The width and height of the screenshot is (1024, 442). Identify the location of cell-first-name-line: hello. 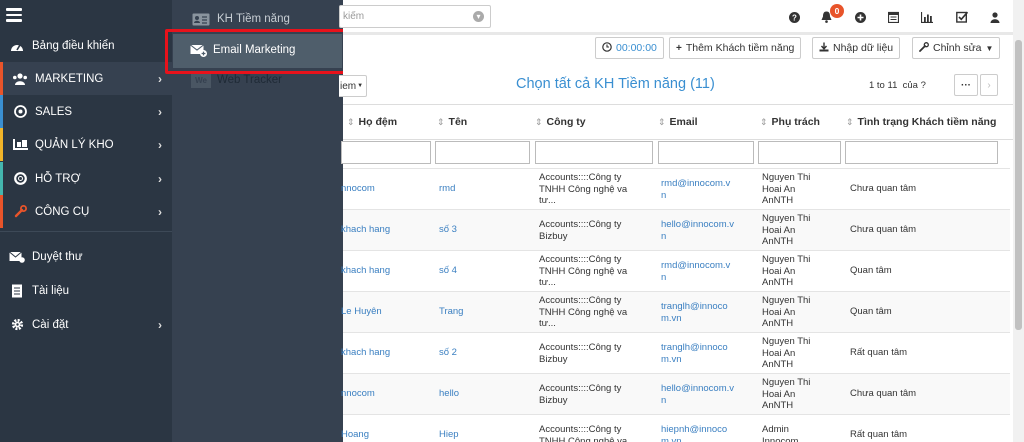
(483, 394).